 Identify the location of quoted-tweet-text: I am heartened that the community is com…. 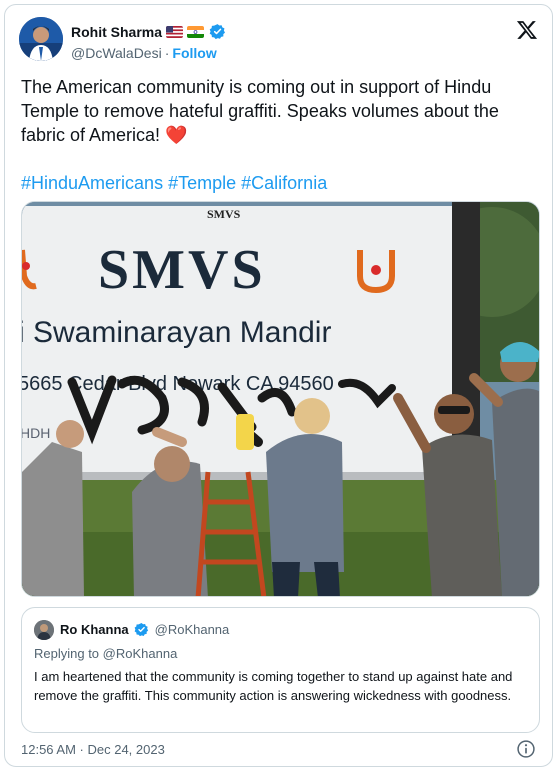
(273, 686).